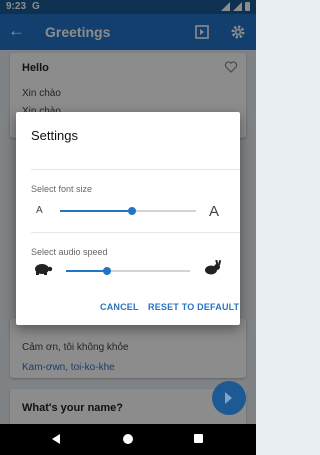 Image resolution: width=320 pixels, height=455 pixels. What do you see at coordinates (39, 210) in the screenshot?
I see `font-small-glyph: A` at bounding box center [39, 210].